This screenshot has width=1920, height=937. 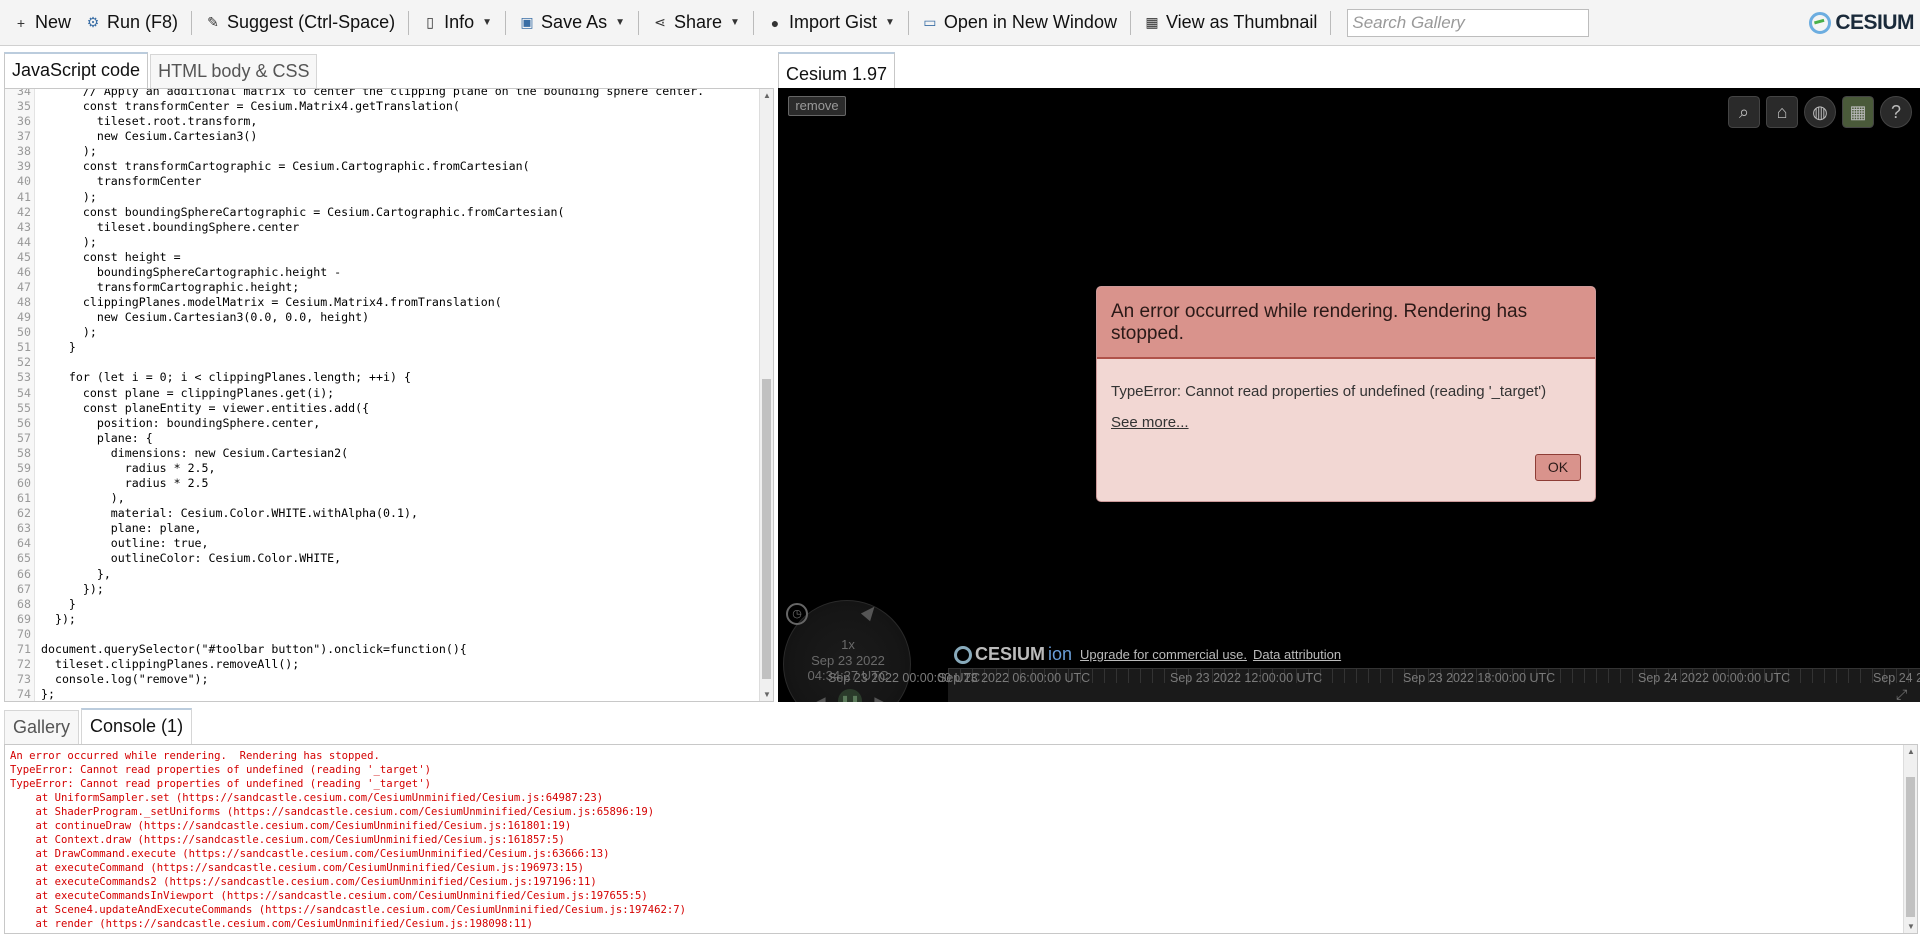 I want to click on line-number: 70, so click(x=24, y=633).